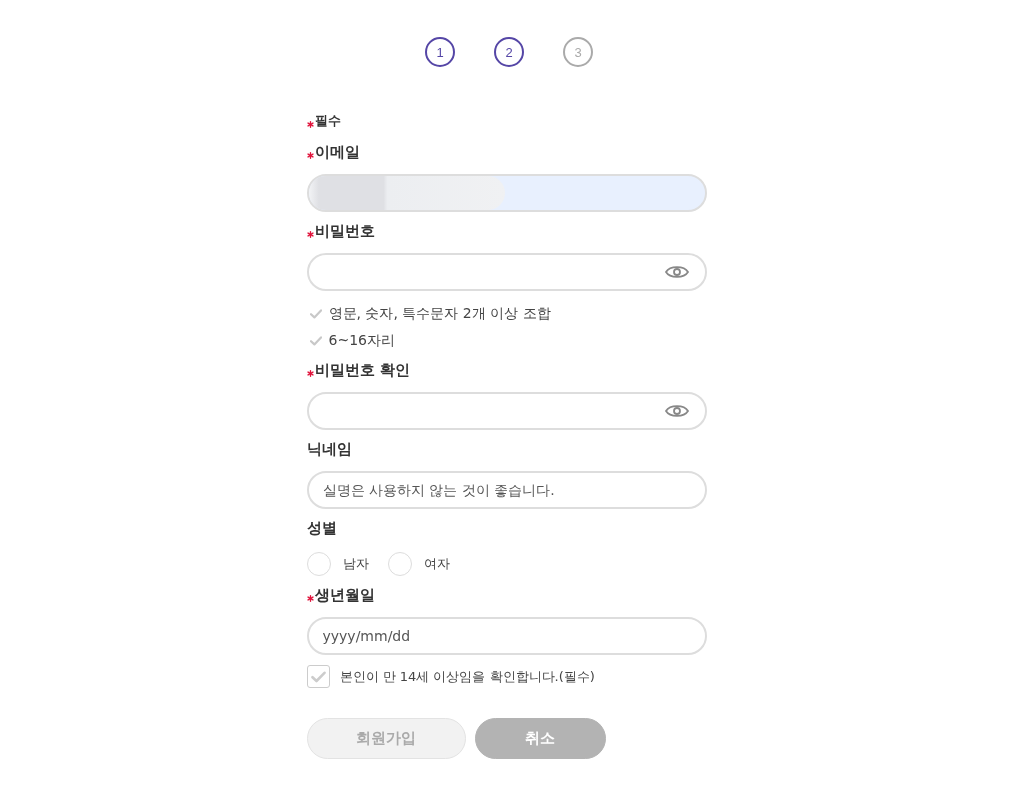 The image size is (1012, 812). What do you see at coordinates (467, 676) in the screenshot?
I see `consent-text: 본인이 만 14세 이상임을 확인합니다.(필수)` at bounding box center [467, 676].